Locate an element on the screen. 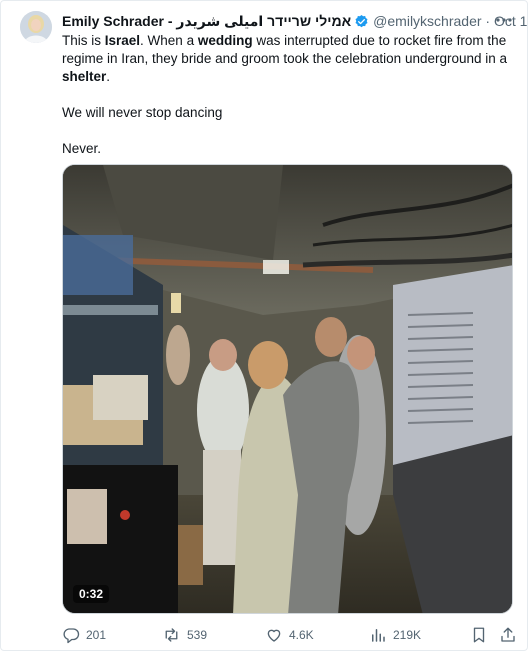  views-button: 219K is located at coordinates (395, 635).